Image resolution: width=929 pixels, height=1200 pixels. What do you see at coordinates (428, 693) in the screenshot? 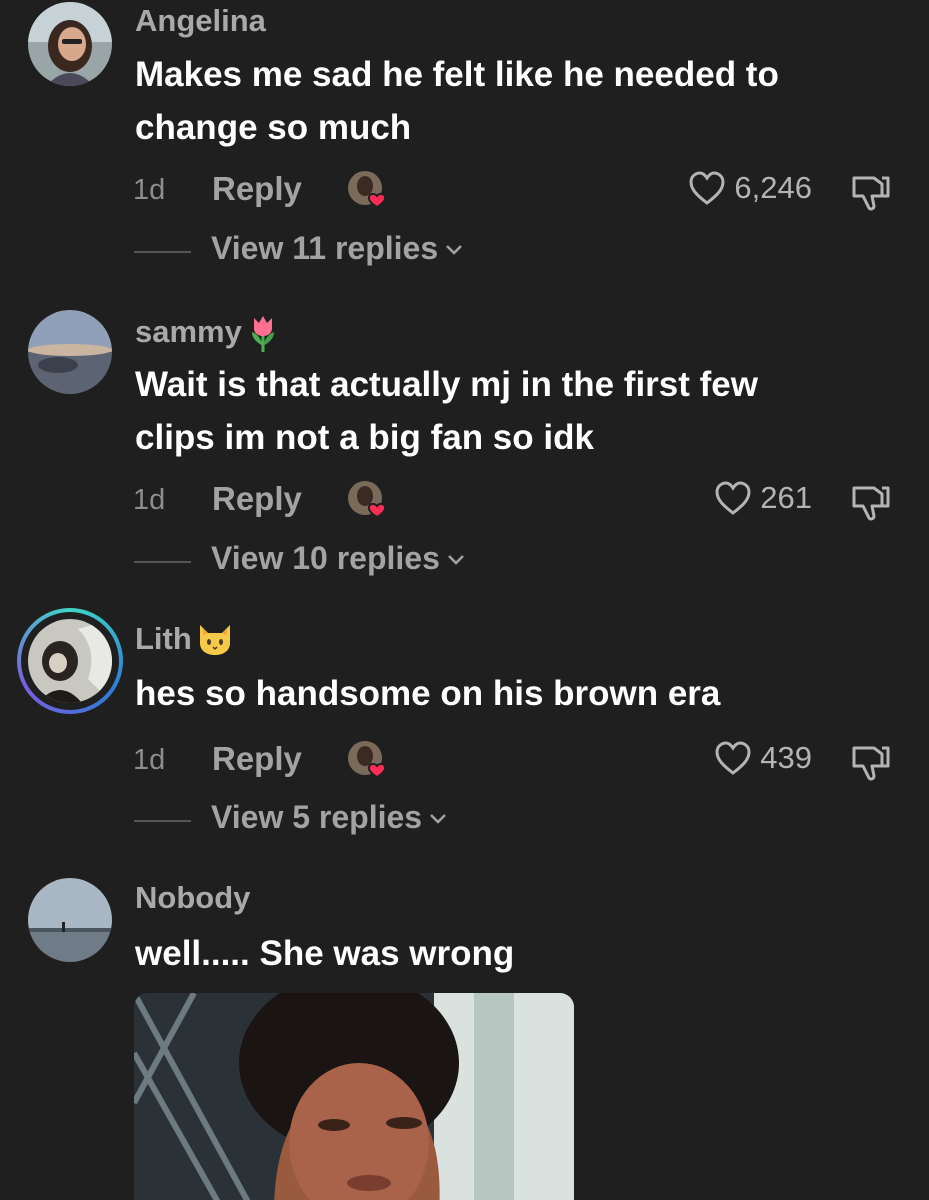
I see `comment-text: hes so handsome on his brown era` at bounding box center [428, 693].